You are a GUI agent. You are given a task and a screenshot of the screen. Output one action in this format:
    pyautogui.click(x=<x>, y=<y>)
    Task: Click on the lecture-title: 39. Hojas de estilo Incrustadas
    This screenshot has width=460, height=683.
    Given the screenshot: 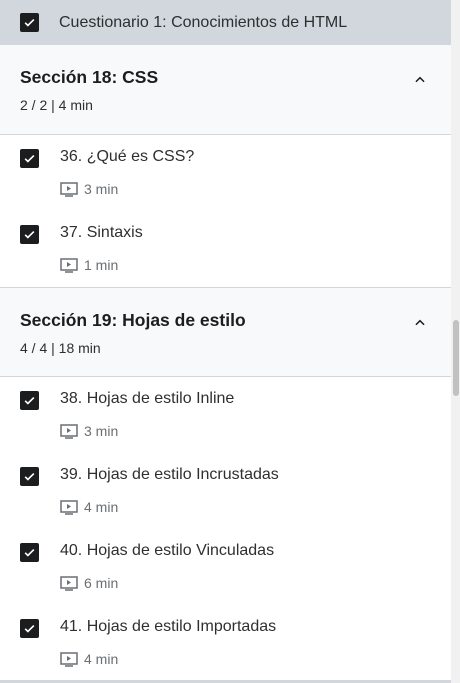 What is the action you would take?
    pyautogui.click(x=169, y=474)
    